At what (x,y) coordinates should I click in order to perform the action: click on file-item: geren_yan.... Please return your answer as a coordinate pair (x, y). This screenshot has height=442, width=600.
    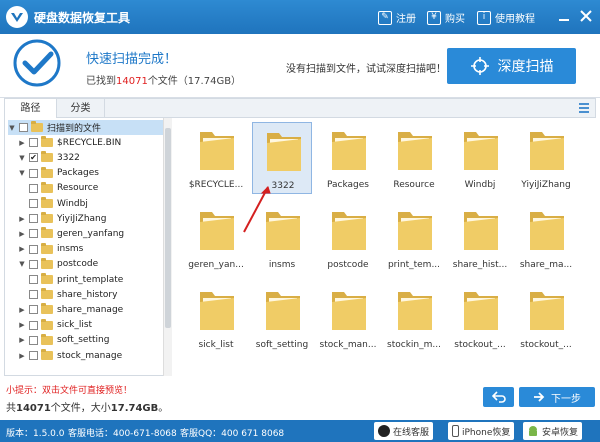
    Looking at the image, I should click on (216, 238).